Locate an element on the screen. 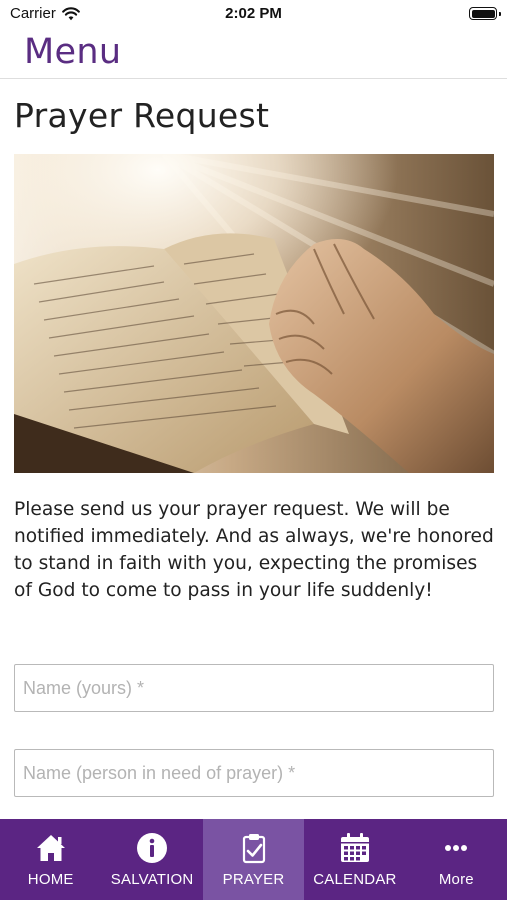 This screenshot has width=507, height=900. clipboard-check-icon is located at coordinates (253, 849).